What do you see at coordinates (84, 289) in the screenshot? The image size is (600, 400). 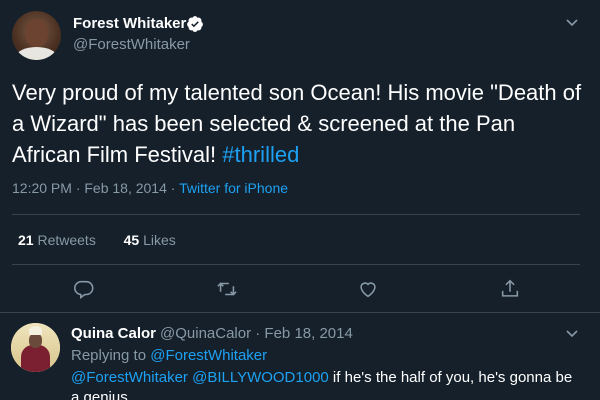 I see `reply-icon` at bounding box center [84, 289].